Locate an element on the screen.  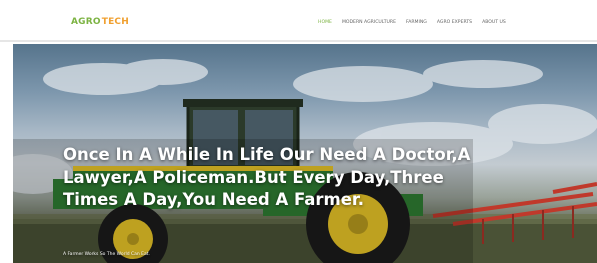
nav-item-about-us: ABOUT US is located at coordinates (494, 22).